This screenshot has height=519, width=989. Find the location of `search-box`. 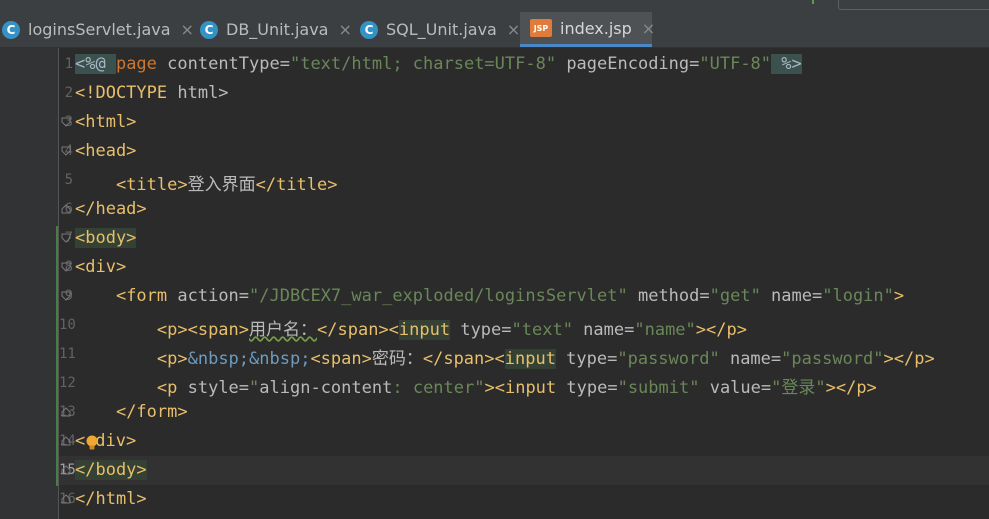

search-box is located at coordinates (913, 5).